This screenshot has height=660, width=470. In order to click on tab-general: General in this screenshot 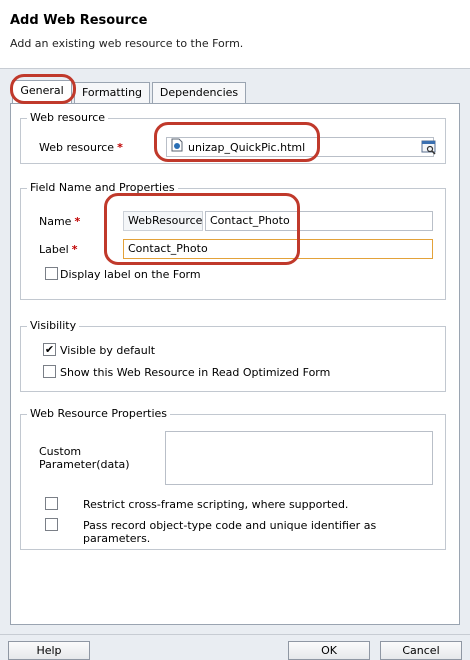, I will do `click(42, 92)`.